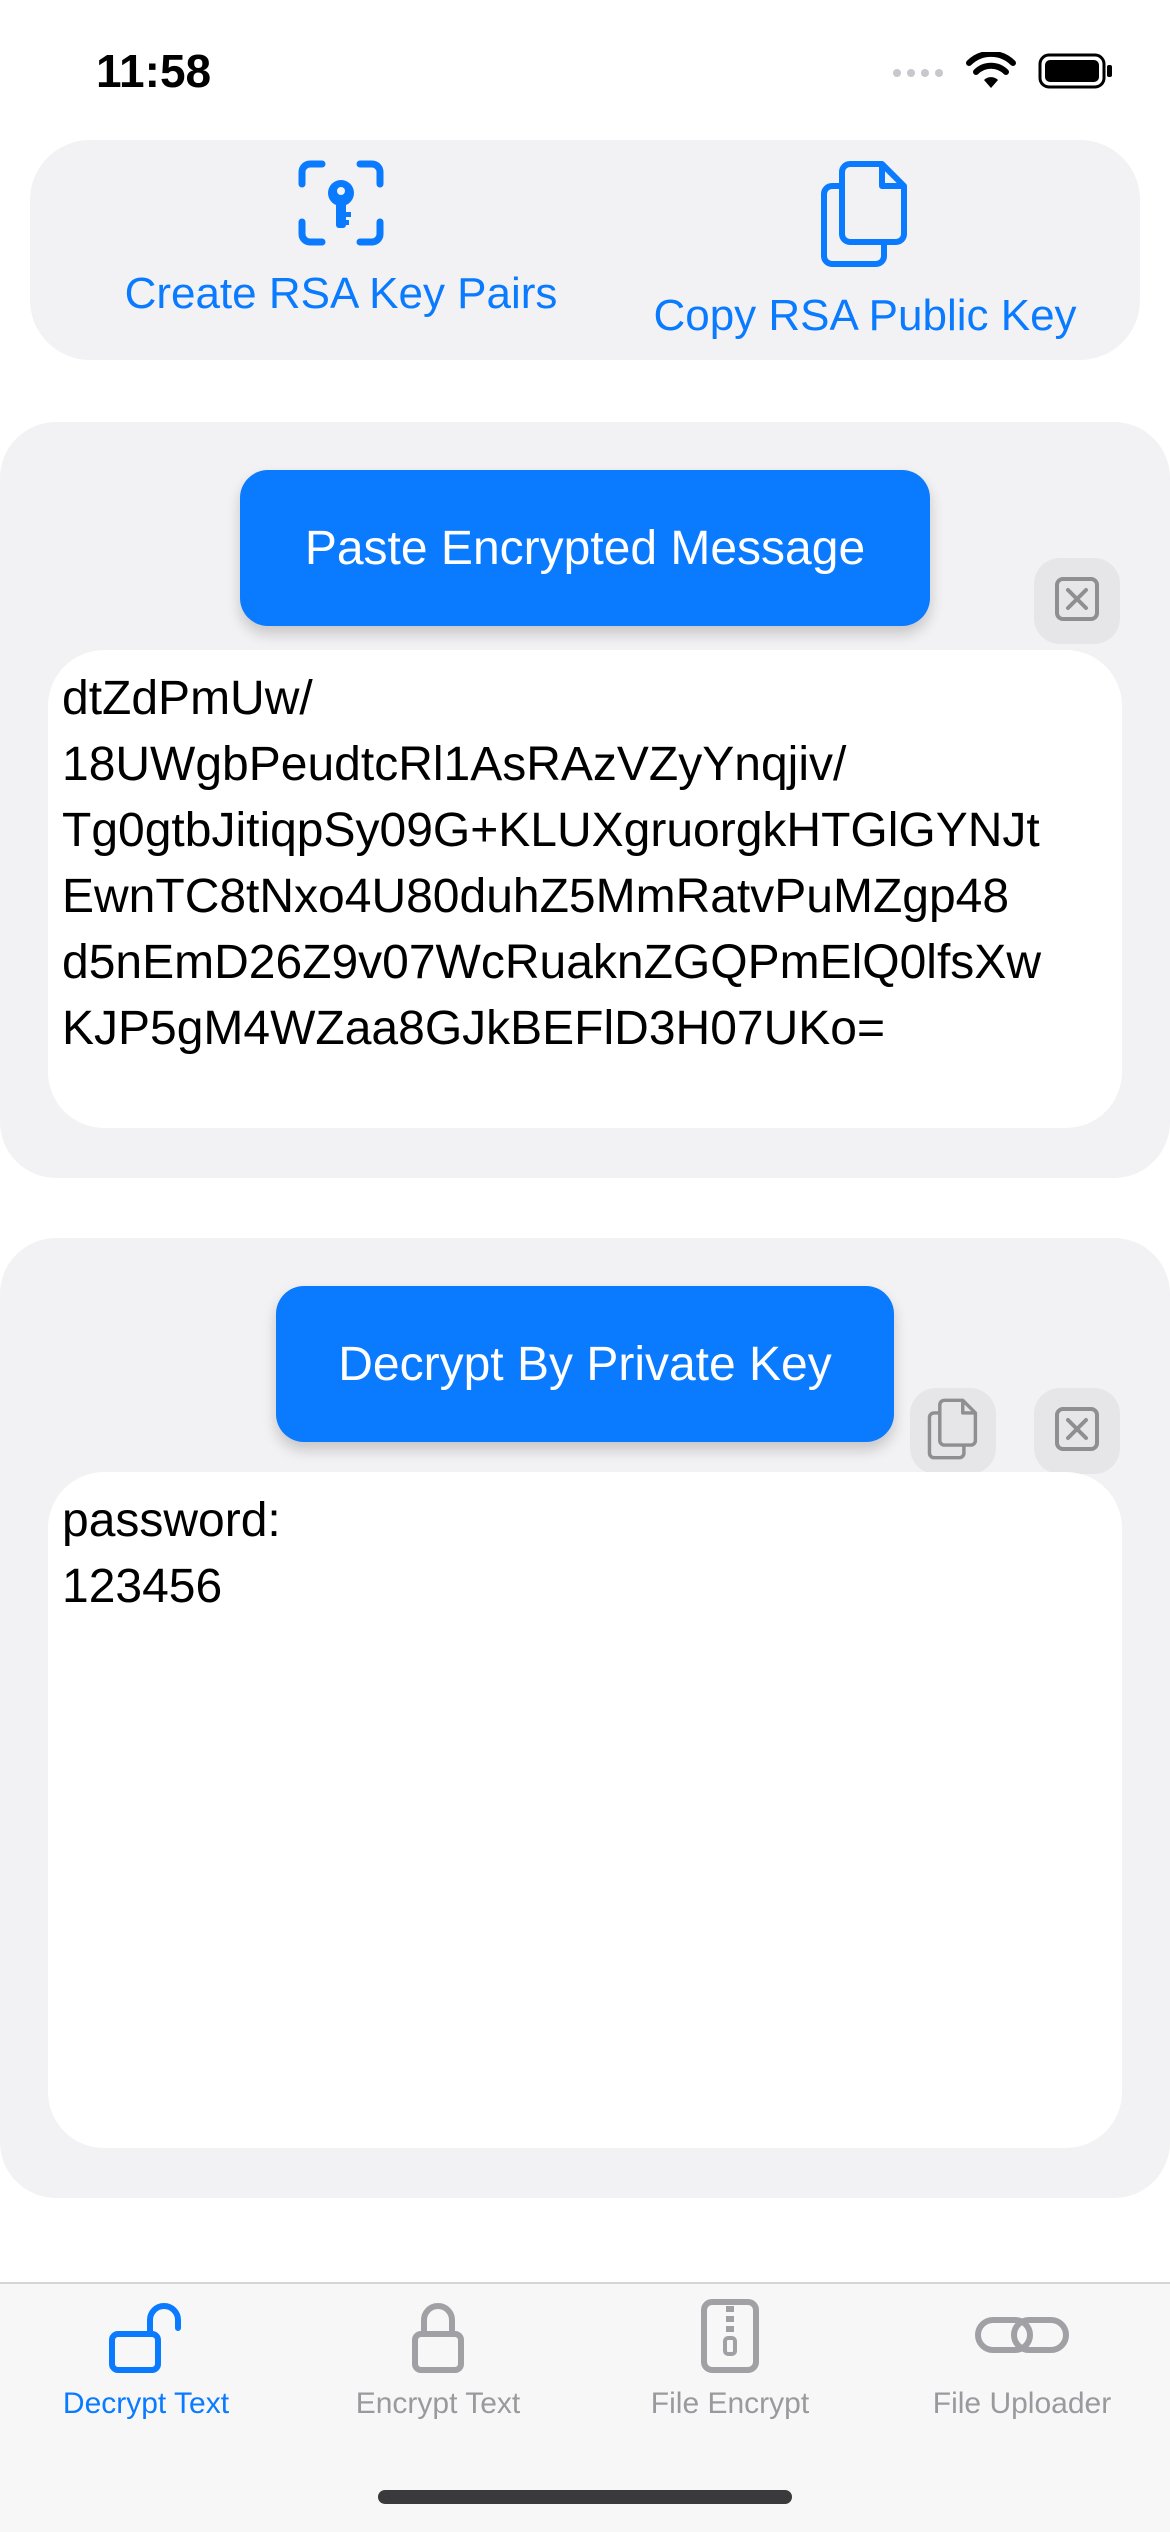 The image size is (1170, 2532). What do you see at coordinates (730, 2403) in the screenshot?
I see `tab-label: File Encrypt` at bounding box center [730, 2403].